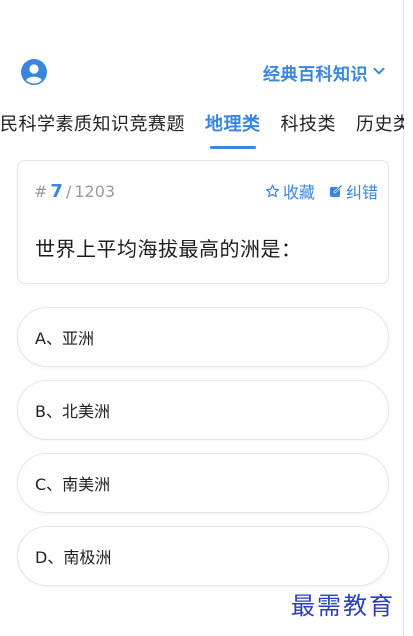 This screenshot has width=413, height=636. What do you see at coordinates (272, 191) in the screenshot?
I see `star-icon` at bounding box center [272, 191].